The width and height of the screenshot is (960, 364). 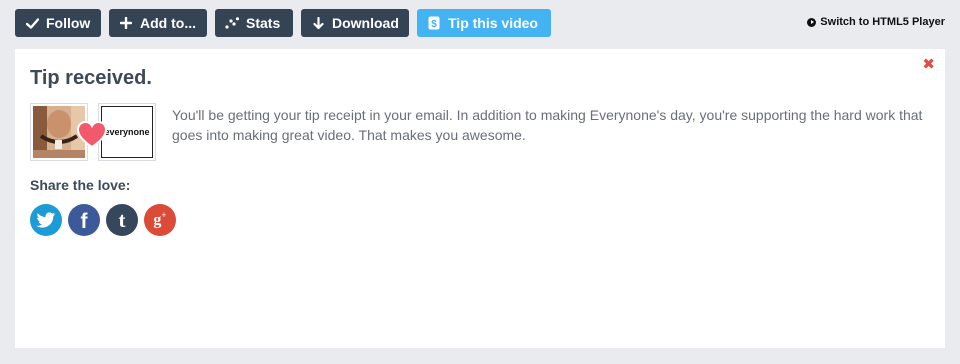 I want to click on google-plus-glyph: g+, so click(x=160, y=219).